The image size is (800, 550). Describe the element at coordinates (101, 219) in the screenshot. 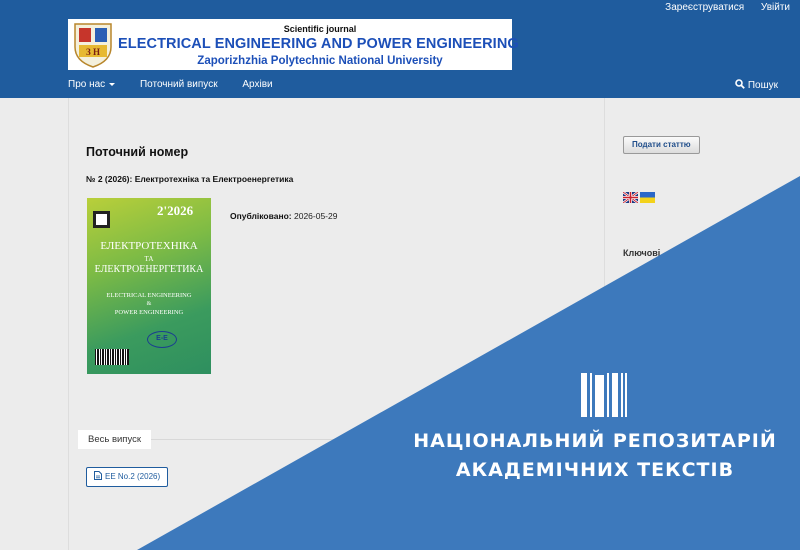

I see `qr-code` at that location.